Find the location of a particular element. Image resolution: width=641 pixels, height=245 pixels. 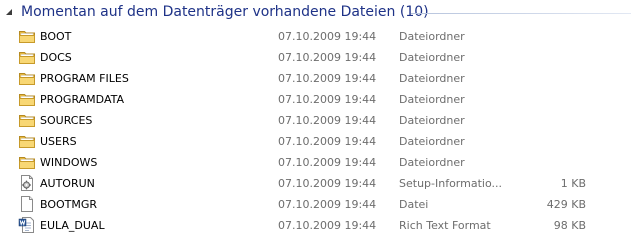

file-size: 1 KB is located at coordinates (573, 183).